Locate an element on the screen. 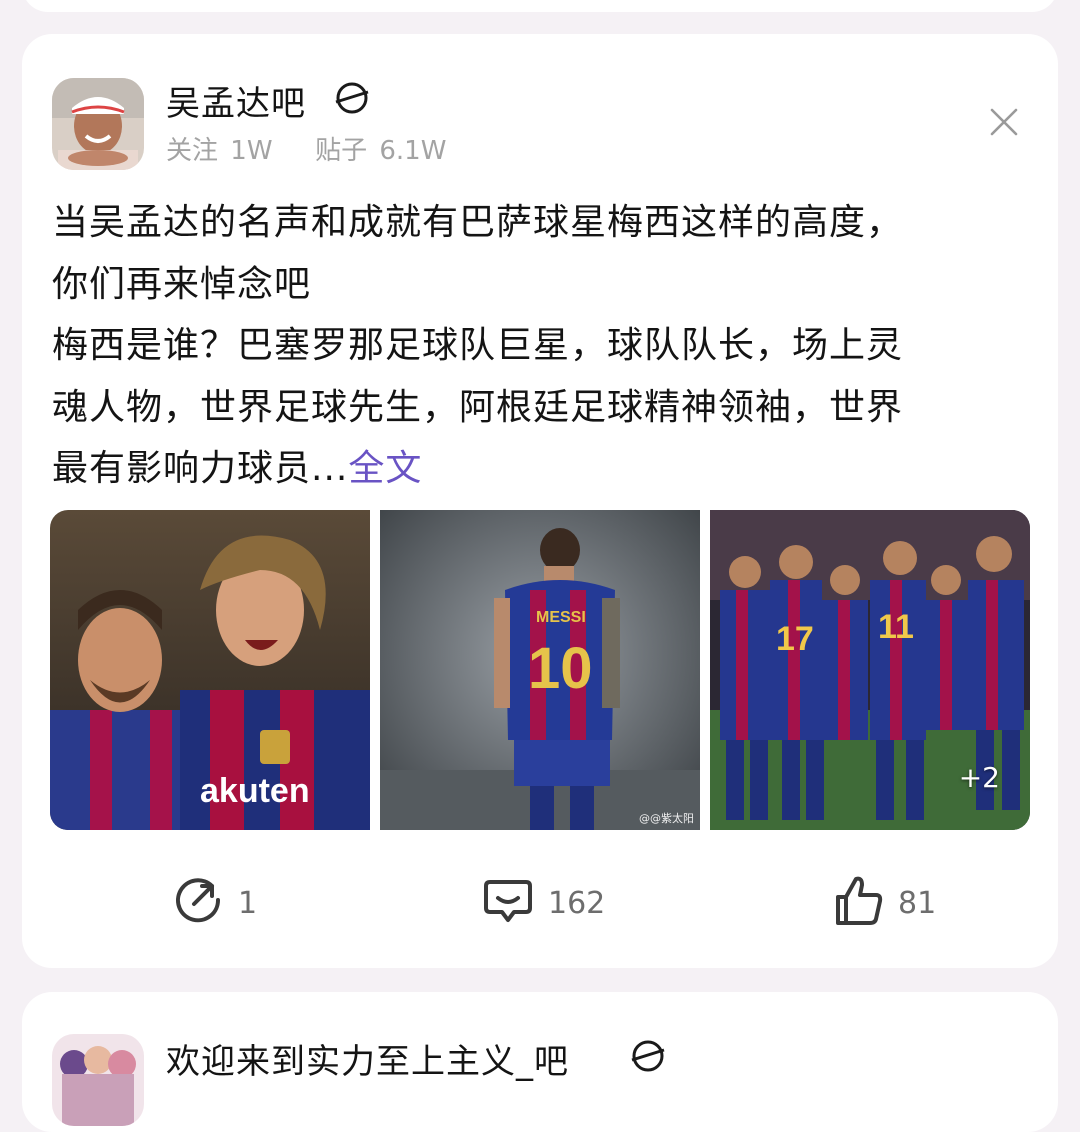  post-image-1: akuten is located at coordinates (210, 670).